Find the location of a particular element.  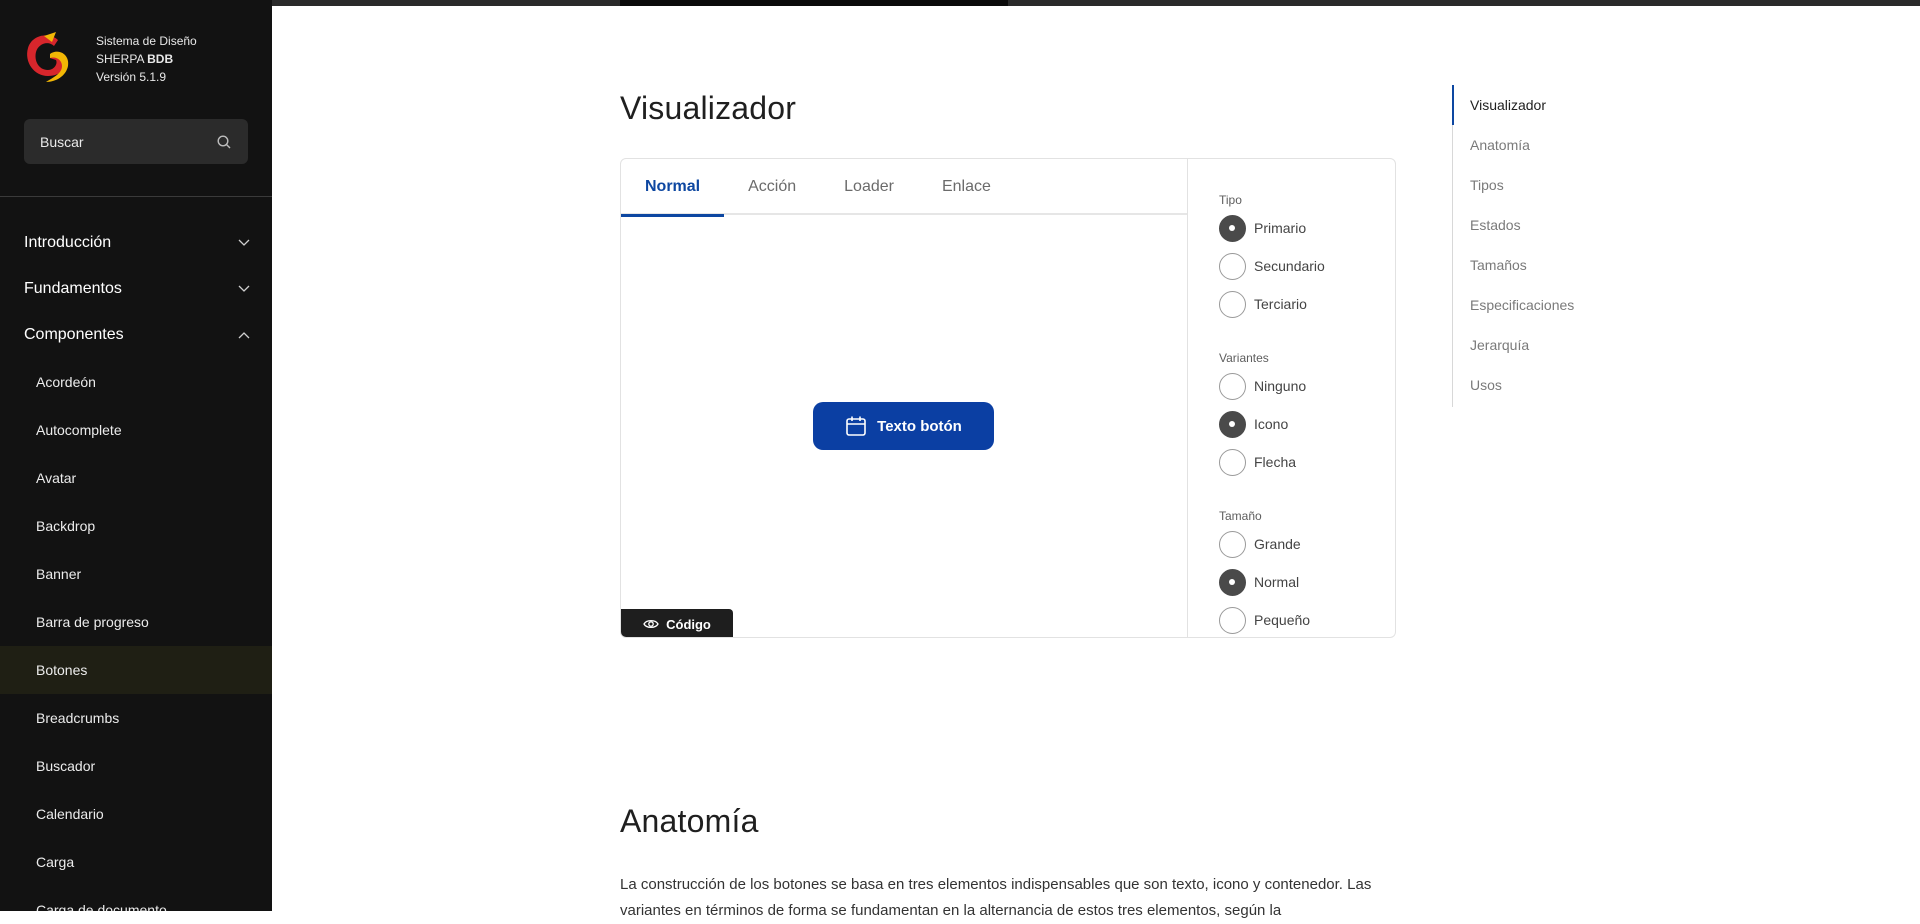

radio-flecha: Flecha is located at coordinates (1257, 462).